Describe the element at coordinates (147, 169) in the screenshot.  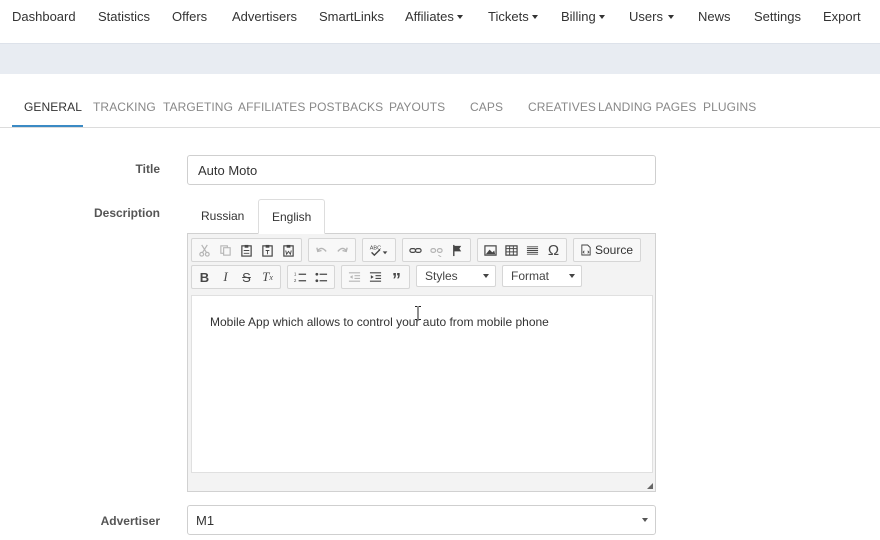
I see `title-label: Title` at that location.